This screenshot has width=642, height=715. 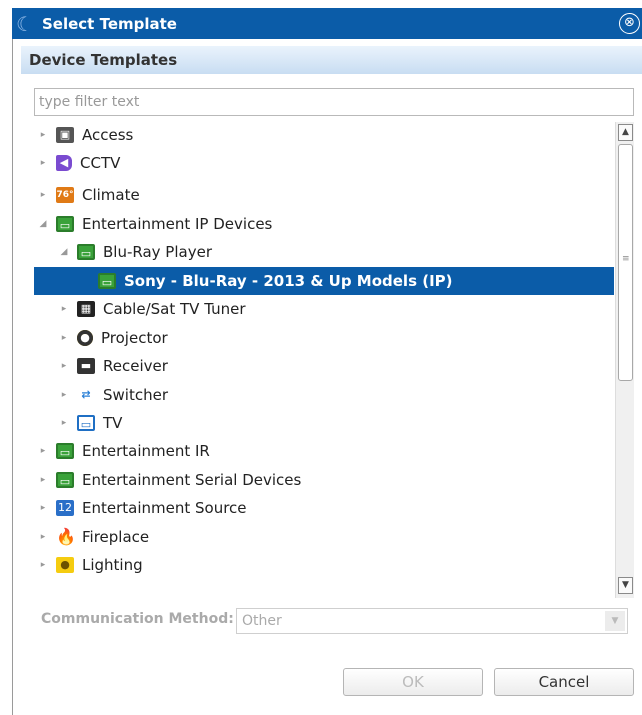 What do you see at coordinates (12, 377) in the screenshot?
I see `window-border` at bounding box center [12, 377].